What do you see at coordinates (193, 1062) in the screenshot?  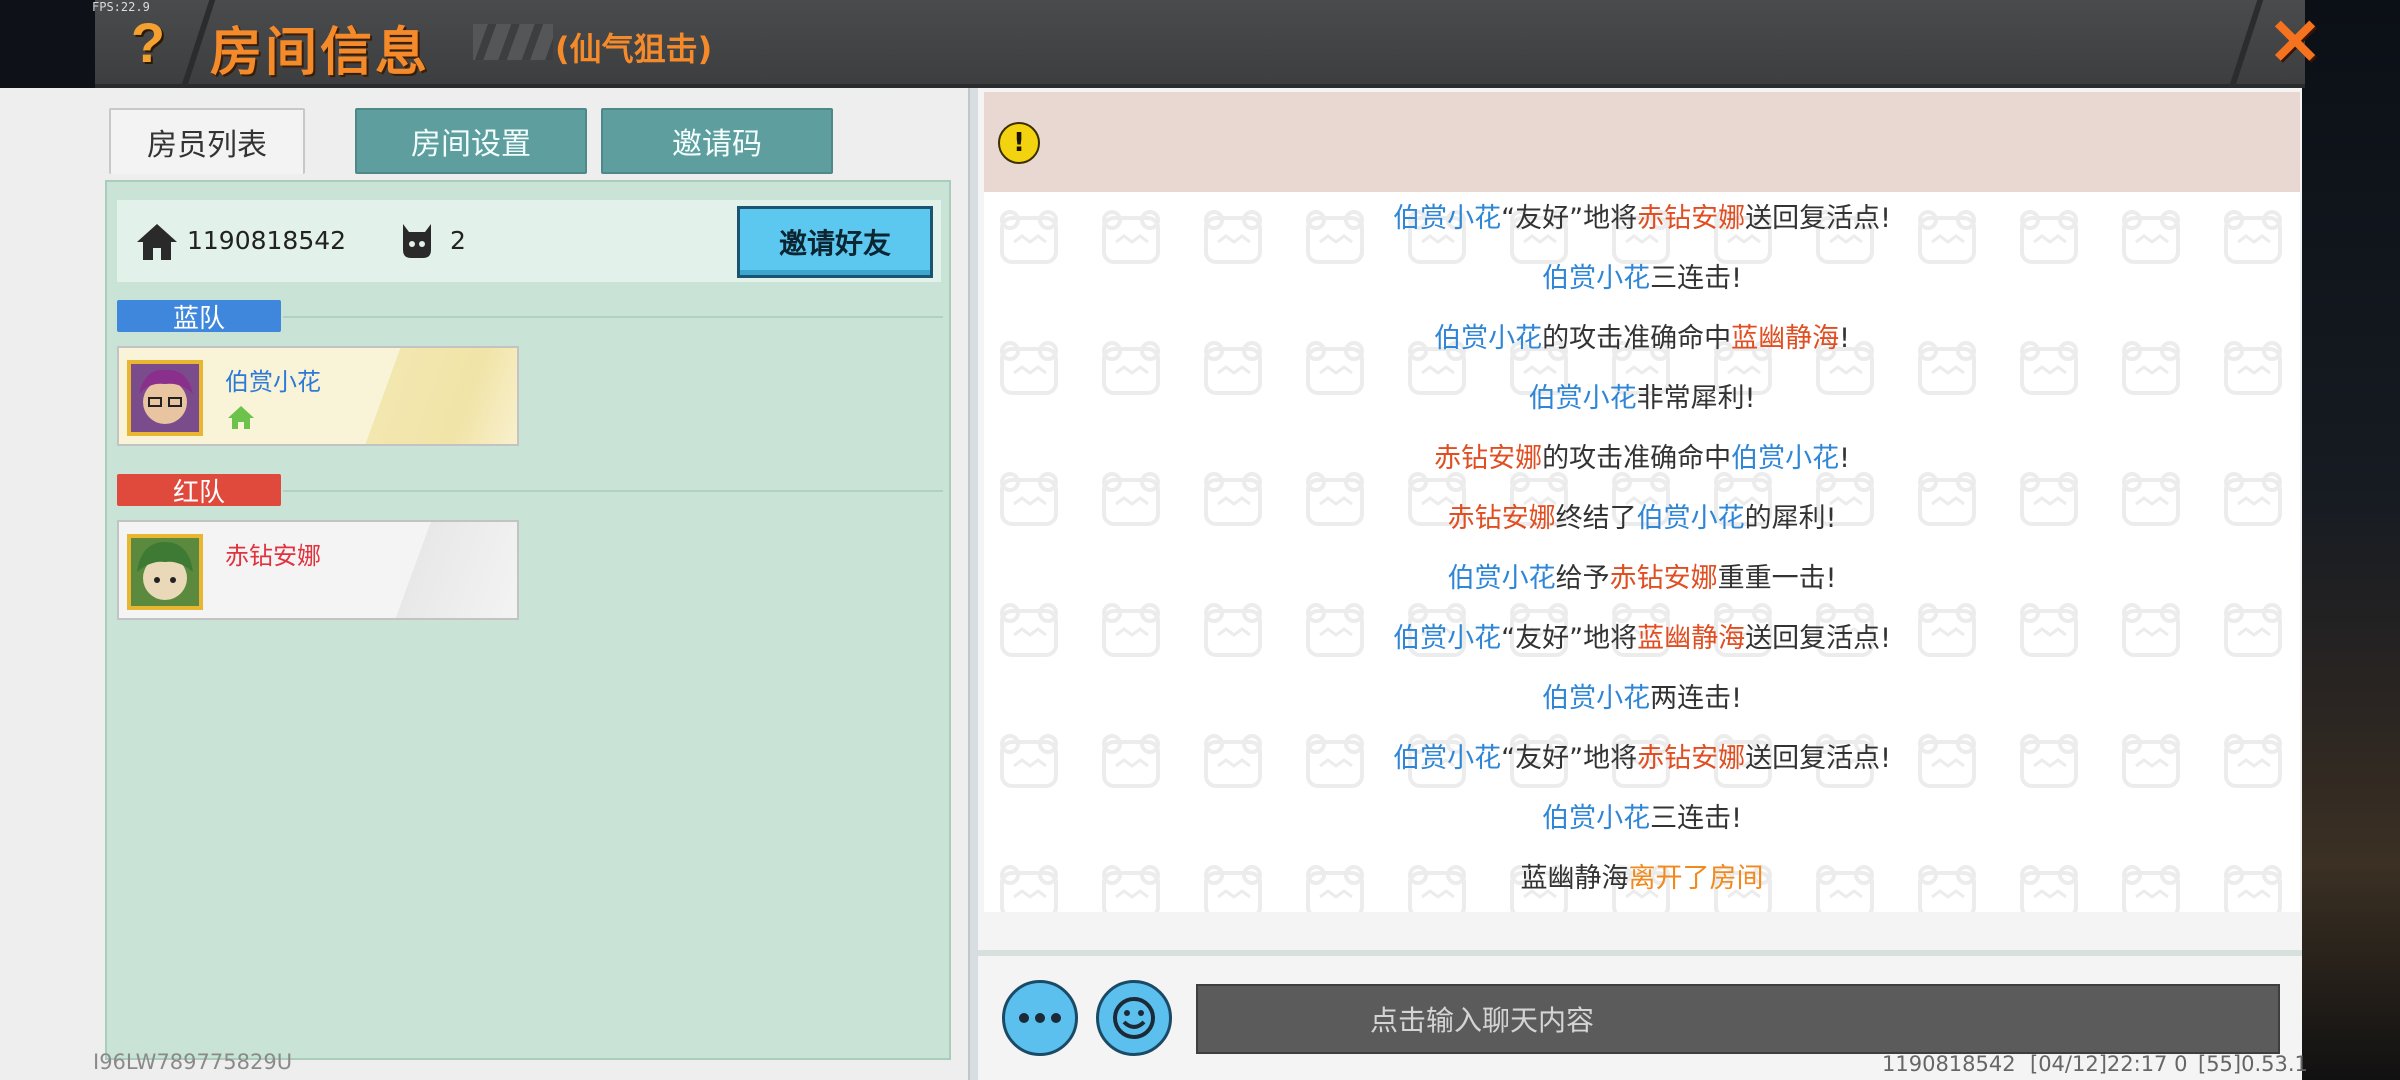 I see `device-id: I96LW789775829U` at bounding box center [193, 1062].